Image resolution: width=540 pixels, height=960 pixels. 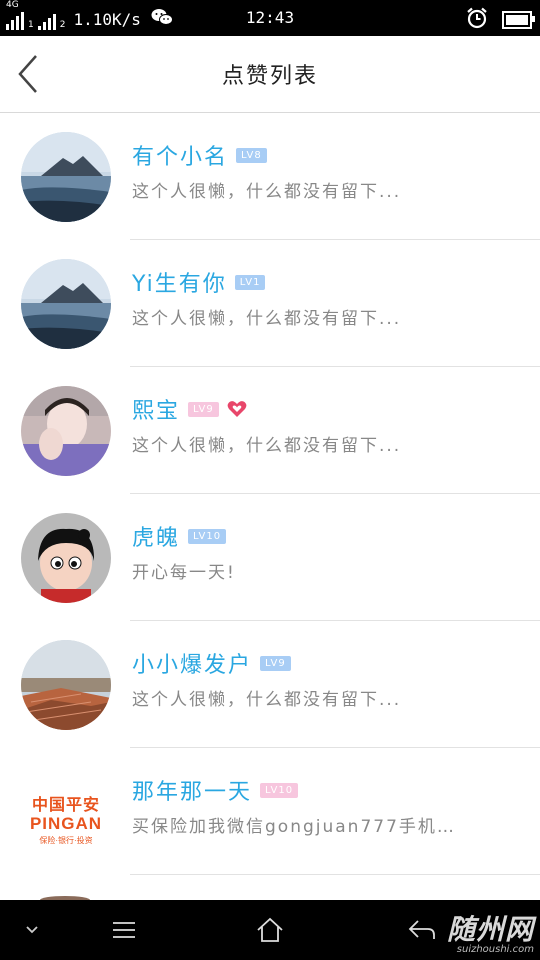 What do you see at coordinates (518, 20) in the screenshot?
I see `battery-icon` at bounding box center [518, 20].